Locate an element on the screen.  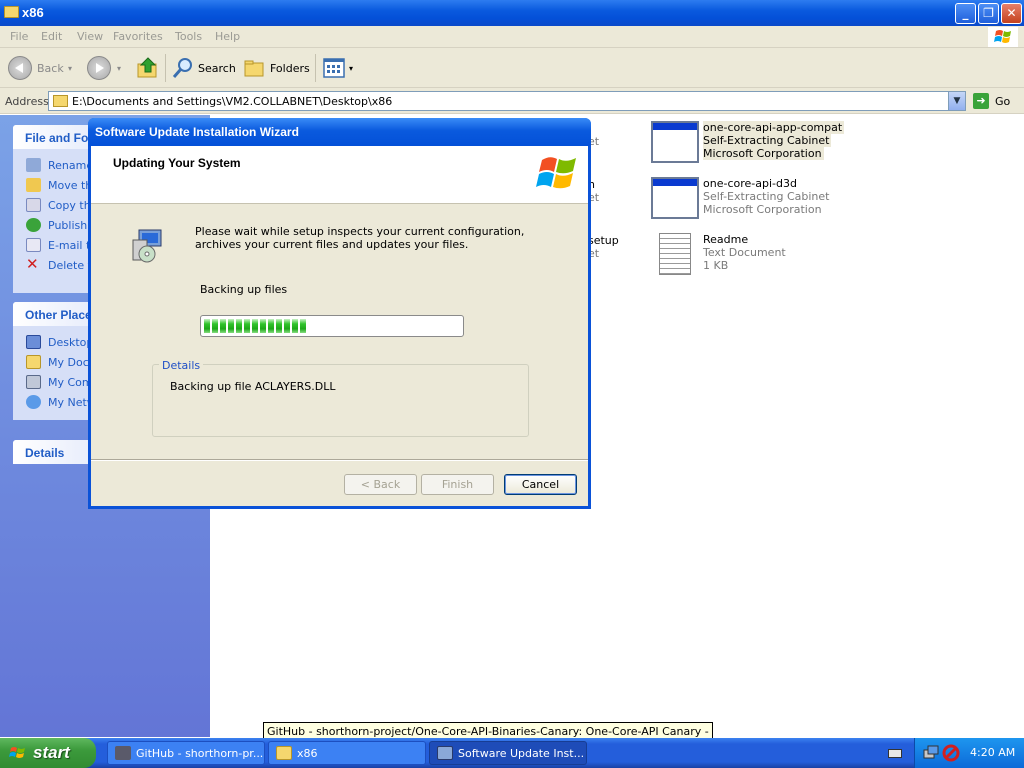
finish-button: Finish is located at coordinates (457, 484).